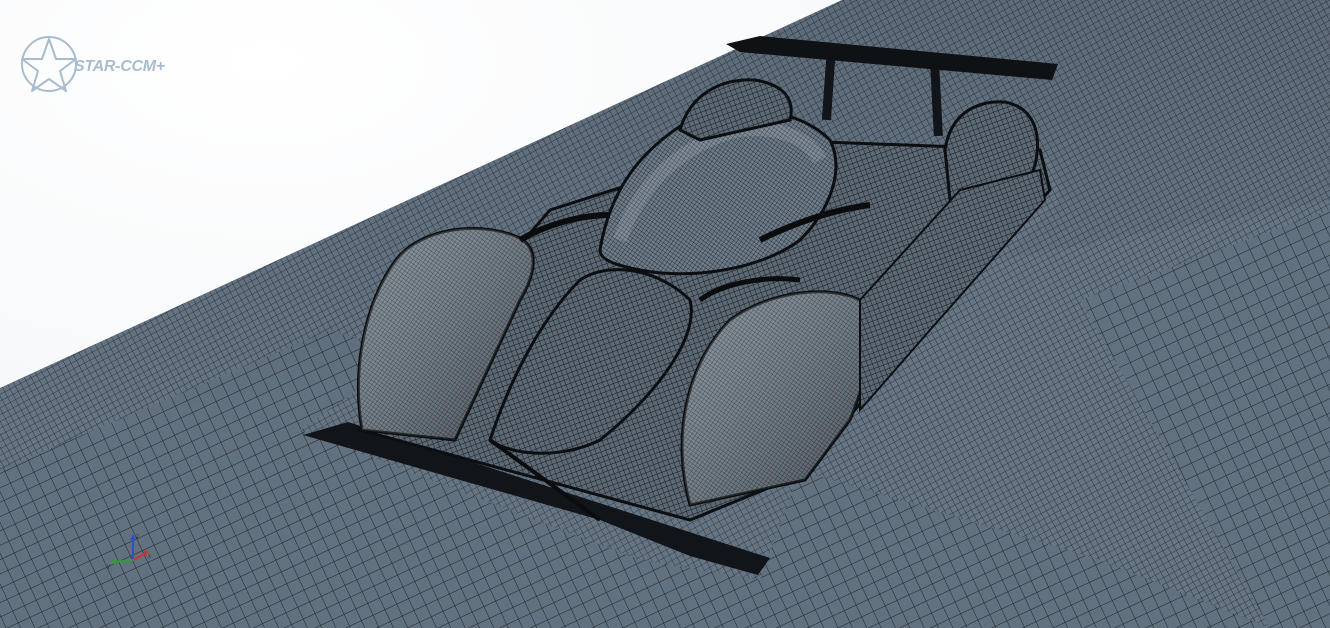 This screenshot has width=1330, height=628. I want to click on app-logo-text: STAR-CCM+, so click(119, 66).